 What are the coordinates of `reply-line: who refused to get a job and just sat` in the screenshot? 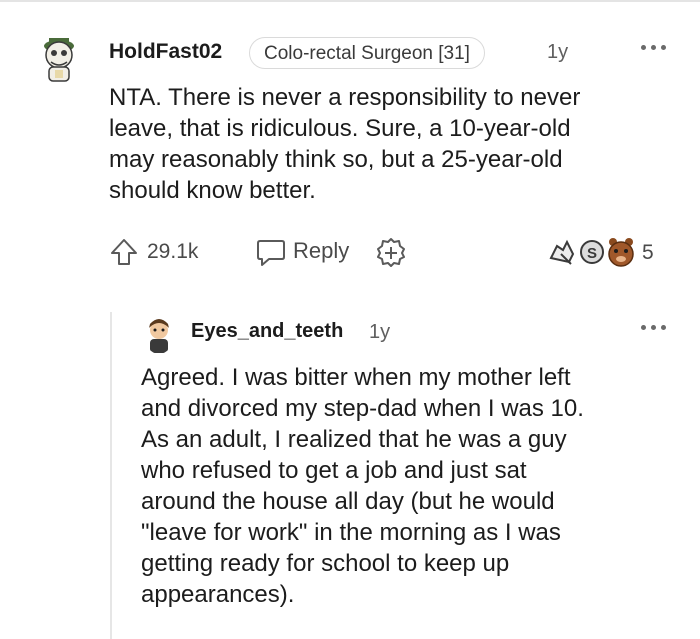 It's located at (334, 470).